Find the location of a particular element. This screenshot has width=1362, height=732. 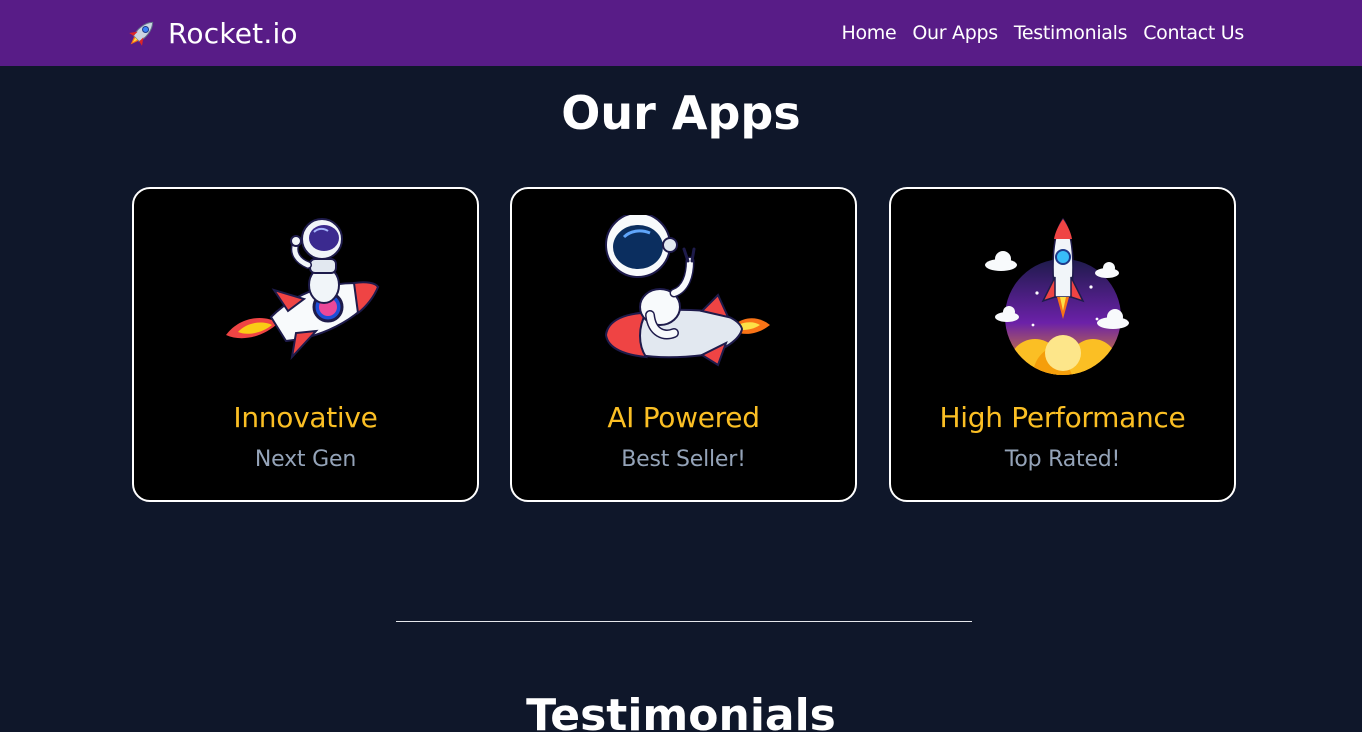

app-card-innovative: Innovative Next Gen is located at coordinates (305, 344).